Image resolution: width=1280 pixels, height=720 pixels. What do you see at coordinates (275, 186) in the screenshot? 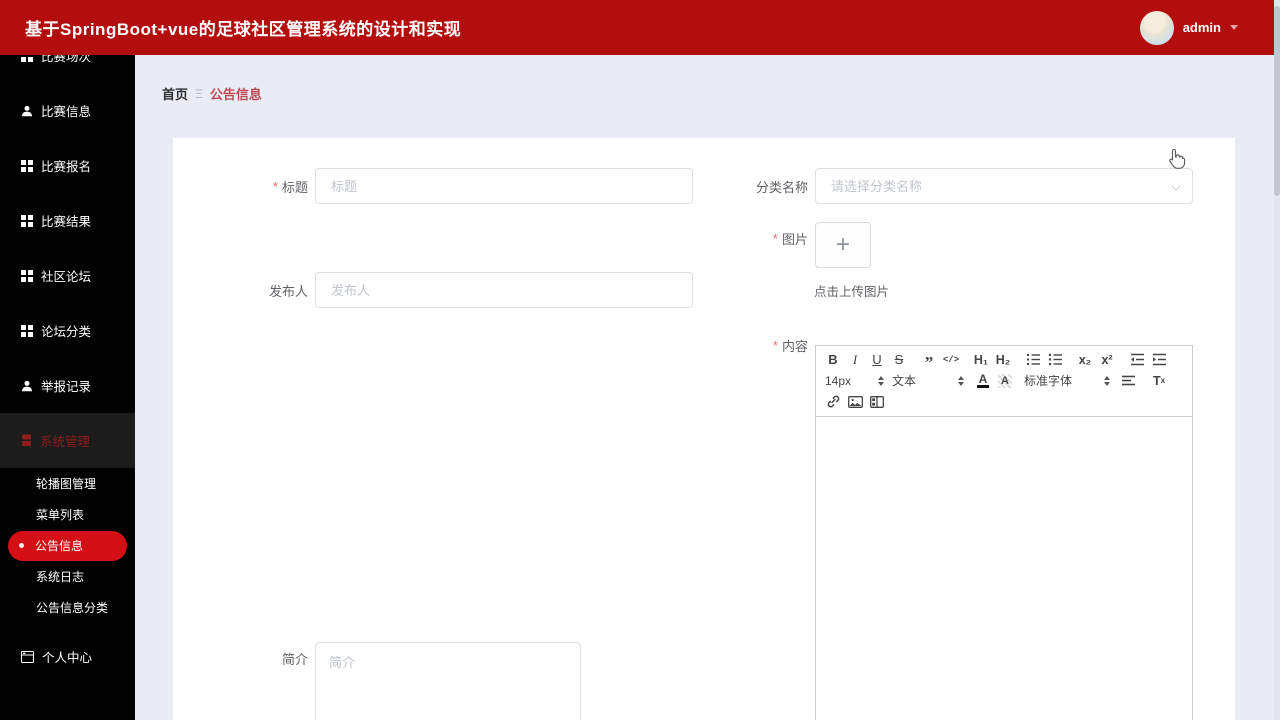
I see `required-mark: *` at bounding box center [275, 186].